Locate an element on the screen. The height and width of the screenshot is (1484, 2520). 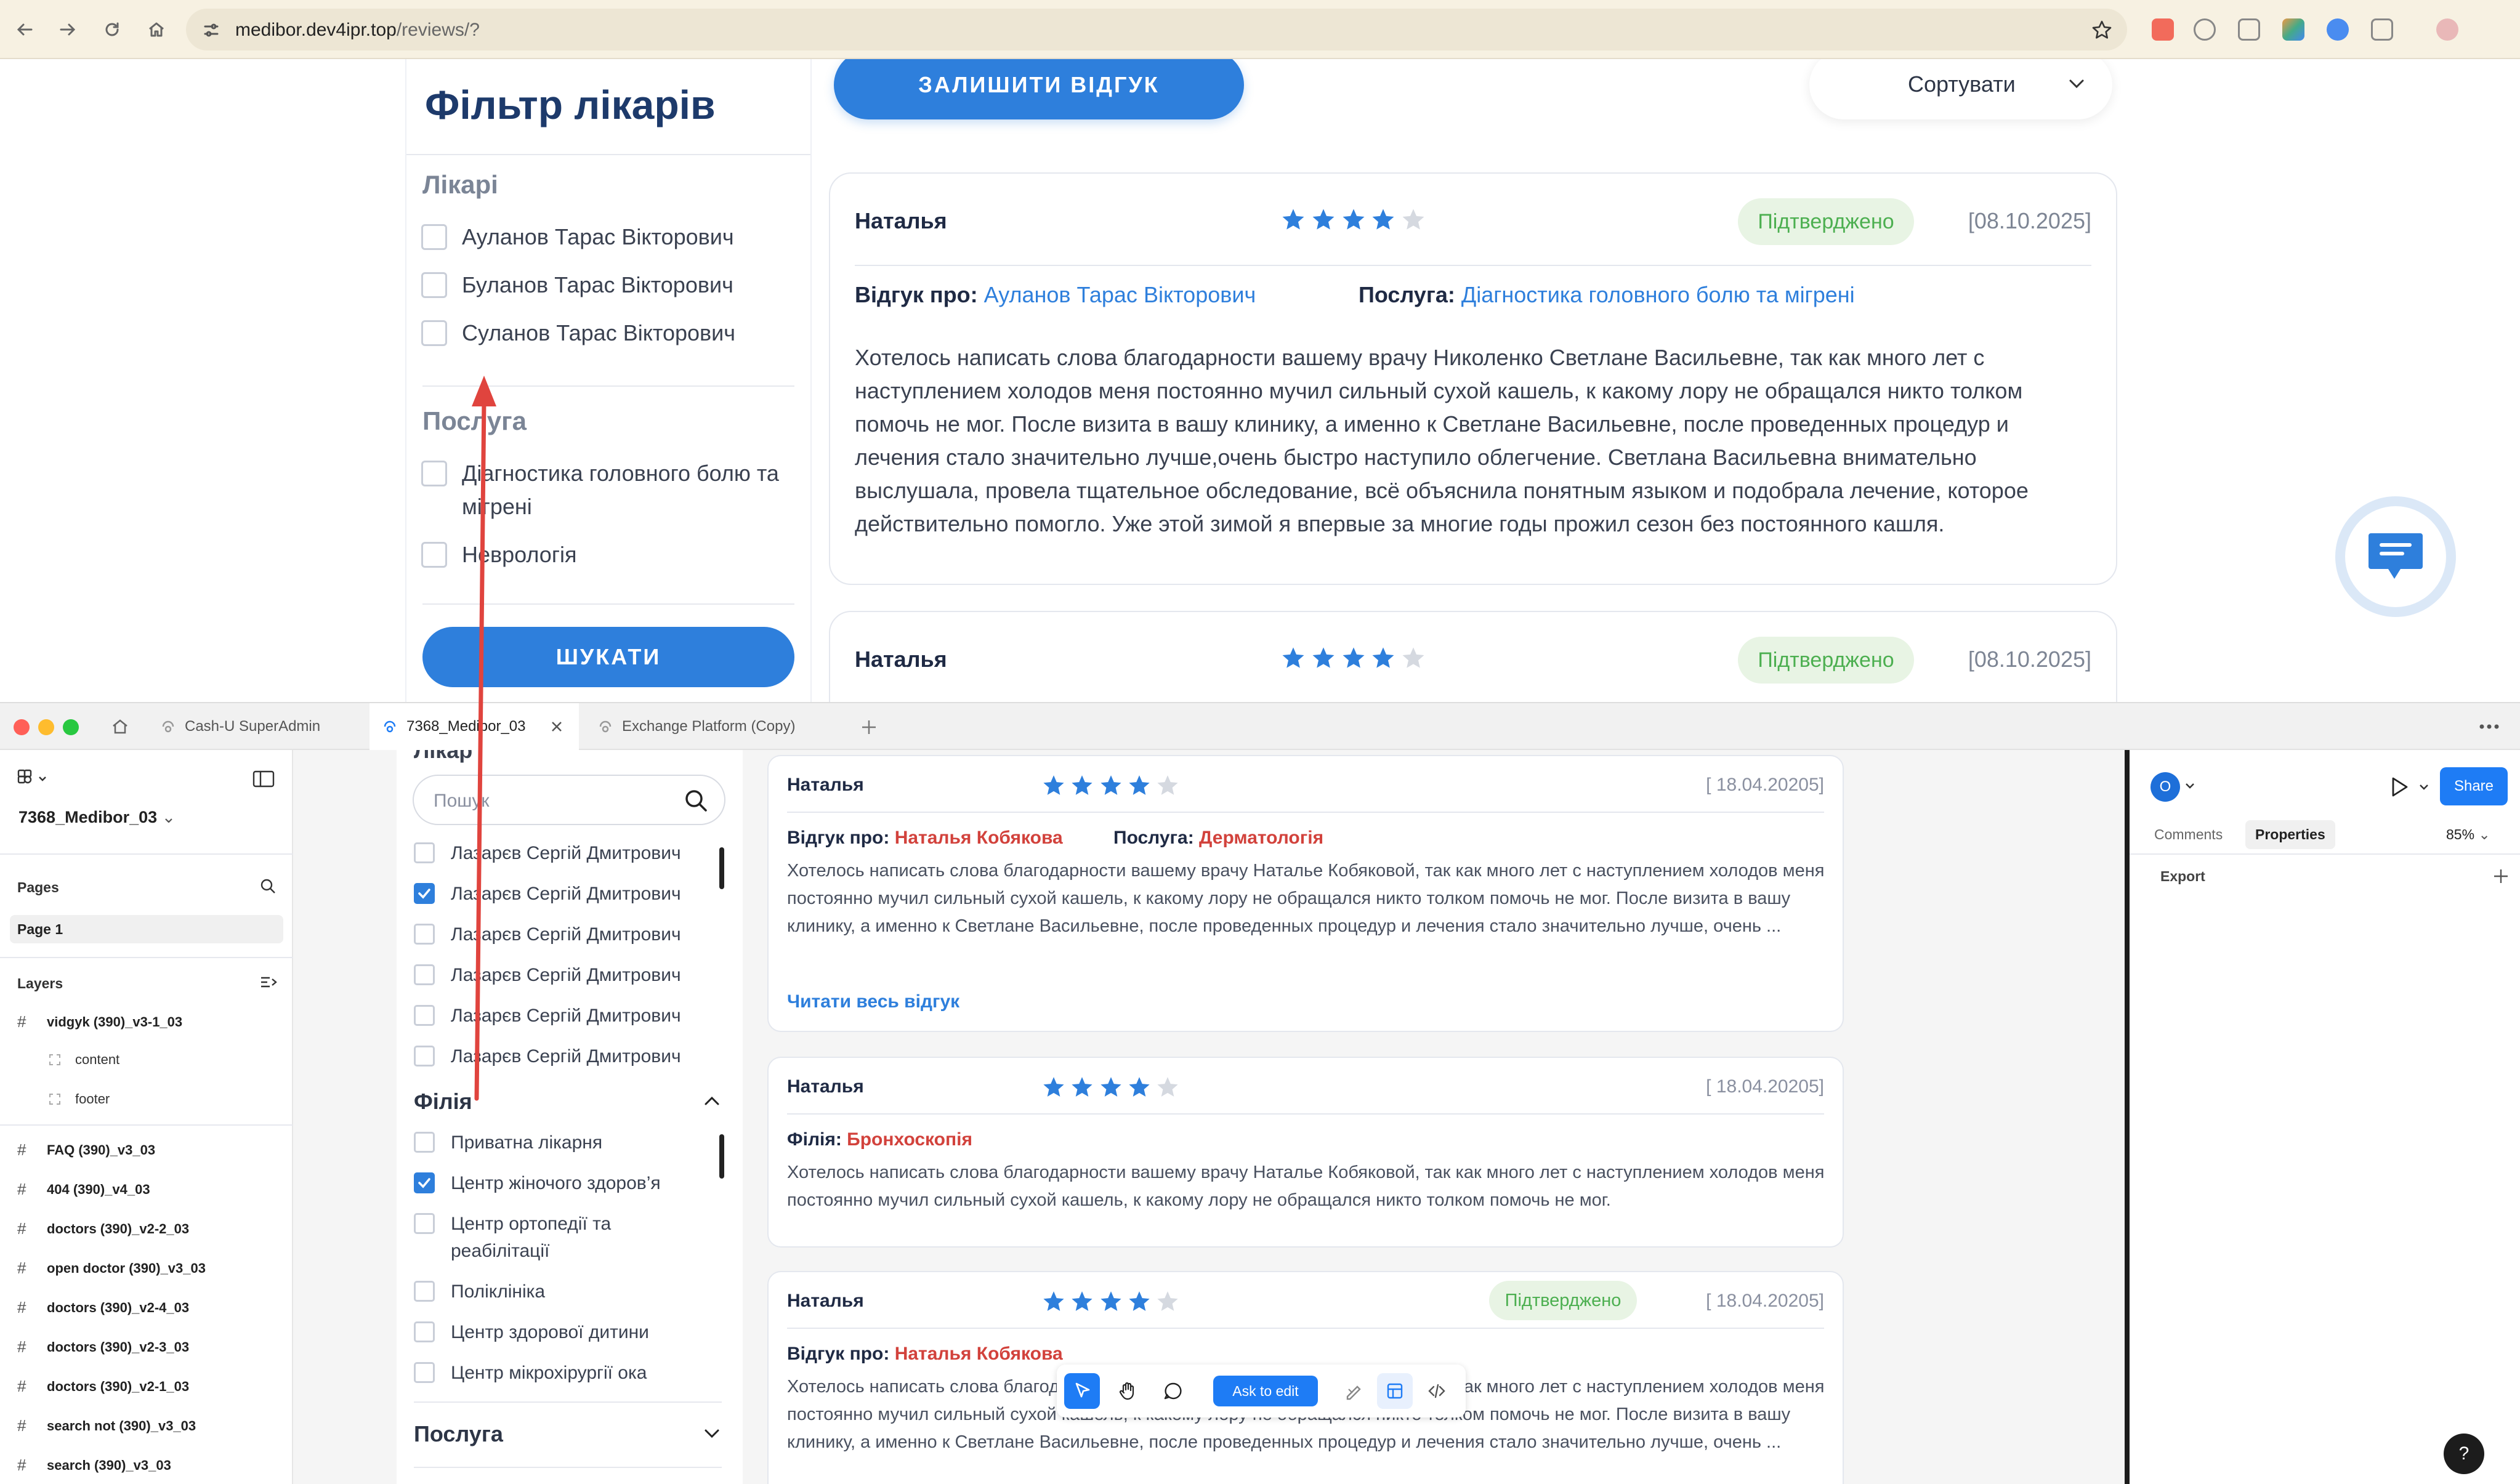
layer-item: # doctors (390)_v2-4_03 is located at coordinates (103, 1307).